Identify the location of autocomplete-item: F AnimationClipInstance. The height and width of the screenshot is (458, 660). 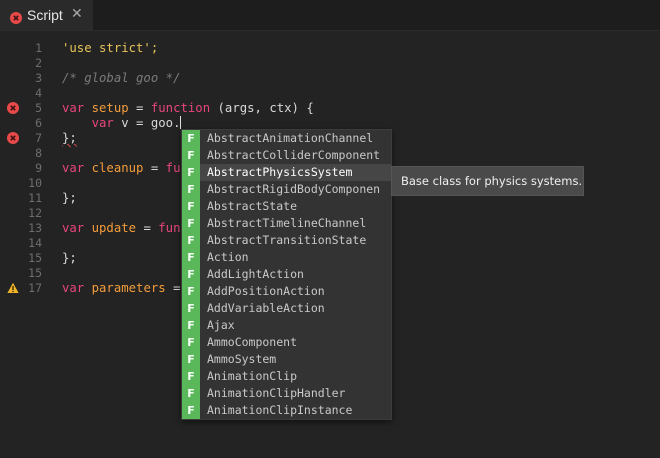
(286, 410).